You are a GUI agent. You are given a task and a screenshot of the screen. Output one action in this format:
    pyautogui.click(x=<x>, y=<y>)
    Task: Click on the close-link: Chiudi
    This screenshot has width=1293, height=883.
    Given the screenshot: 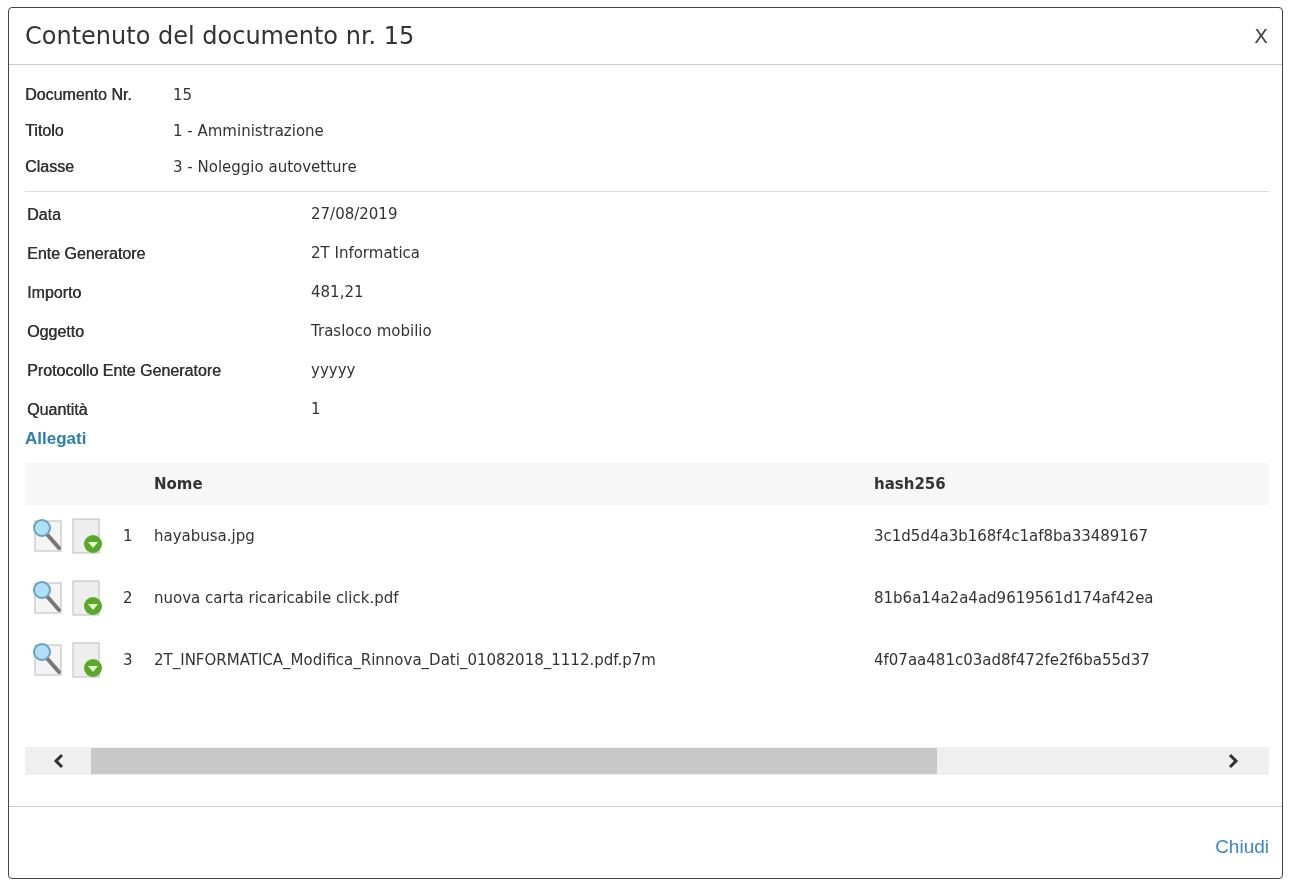 What is the action you would take?
    pyautogui.click(x=1242, y=846)
    